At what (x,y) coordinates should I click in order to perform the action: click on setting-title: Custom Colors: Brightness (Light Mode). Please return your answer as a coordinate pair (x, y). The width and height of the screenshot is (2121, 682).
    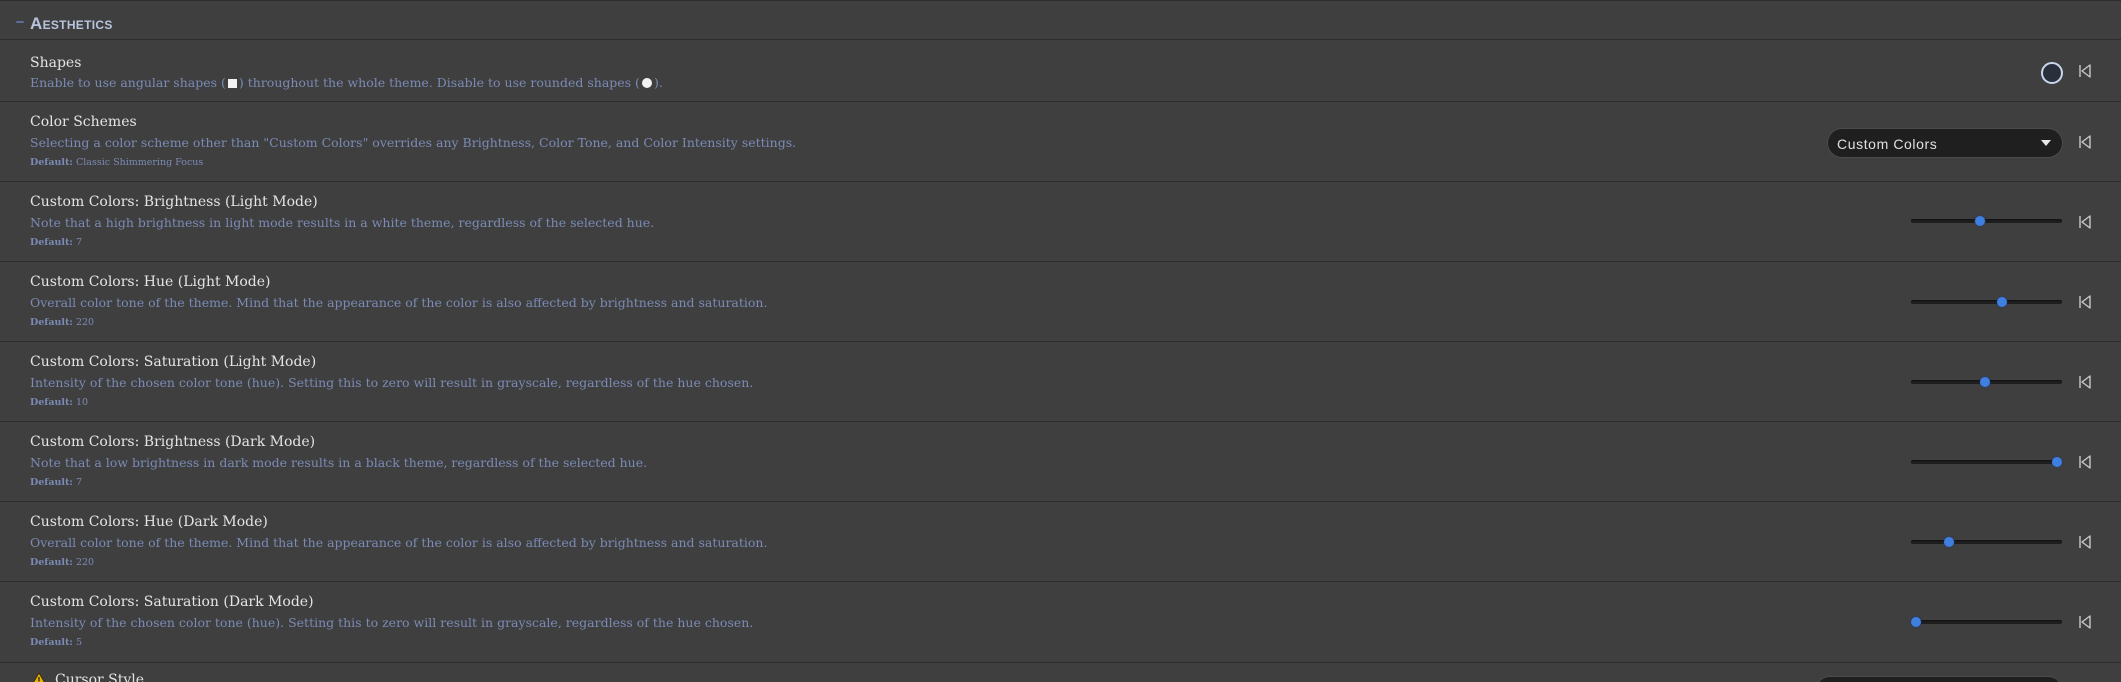
    Looking at the image, I should click on (174, 202).